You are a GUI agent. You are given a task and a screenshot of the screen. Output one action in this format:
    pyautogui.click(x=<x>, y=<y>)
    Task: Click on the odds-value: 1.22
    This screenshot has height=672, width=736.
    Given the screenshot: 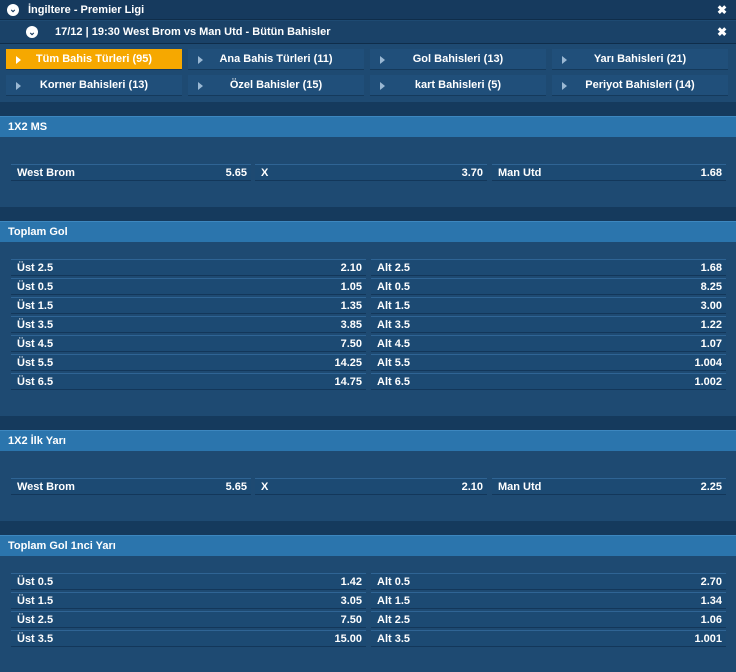 What is the action you would take?
    pyautogui.click(x=711, y=324)
    